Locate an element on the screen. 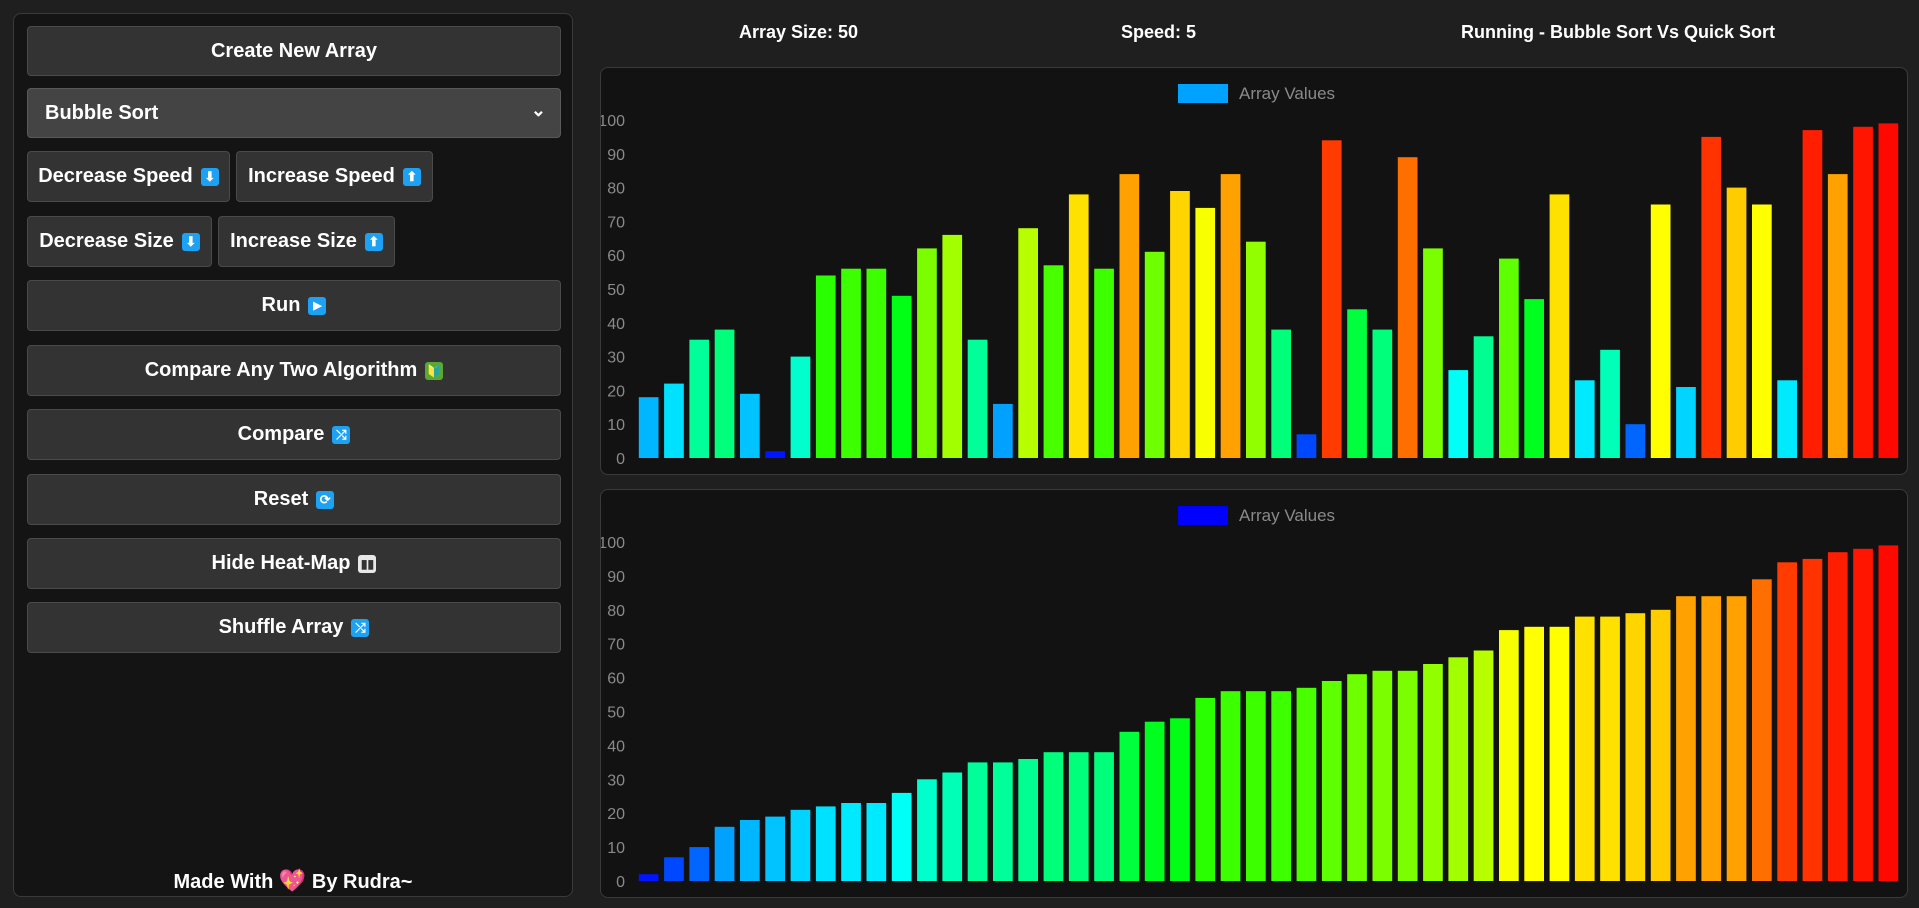 This screenshot has height=908, width=1919. shuffle-array-button: Shuffle Array ⤮ is located at coordinates (294, 627).